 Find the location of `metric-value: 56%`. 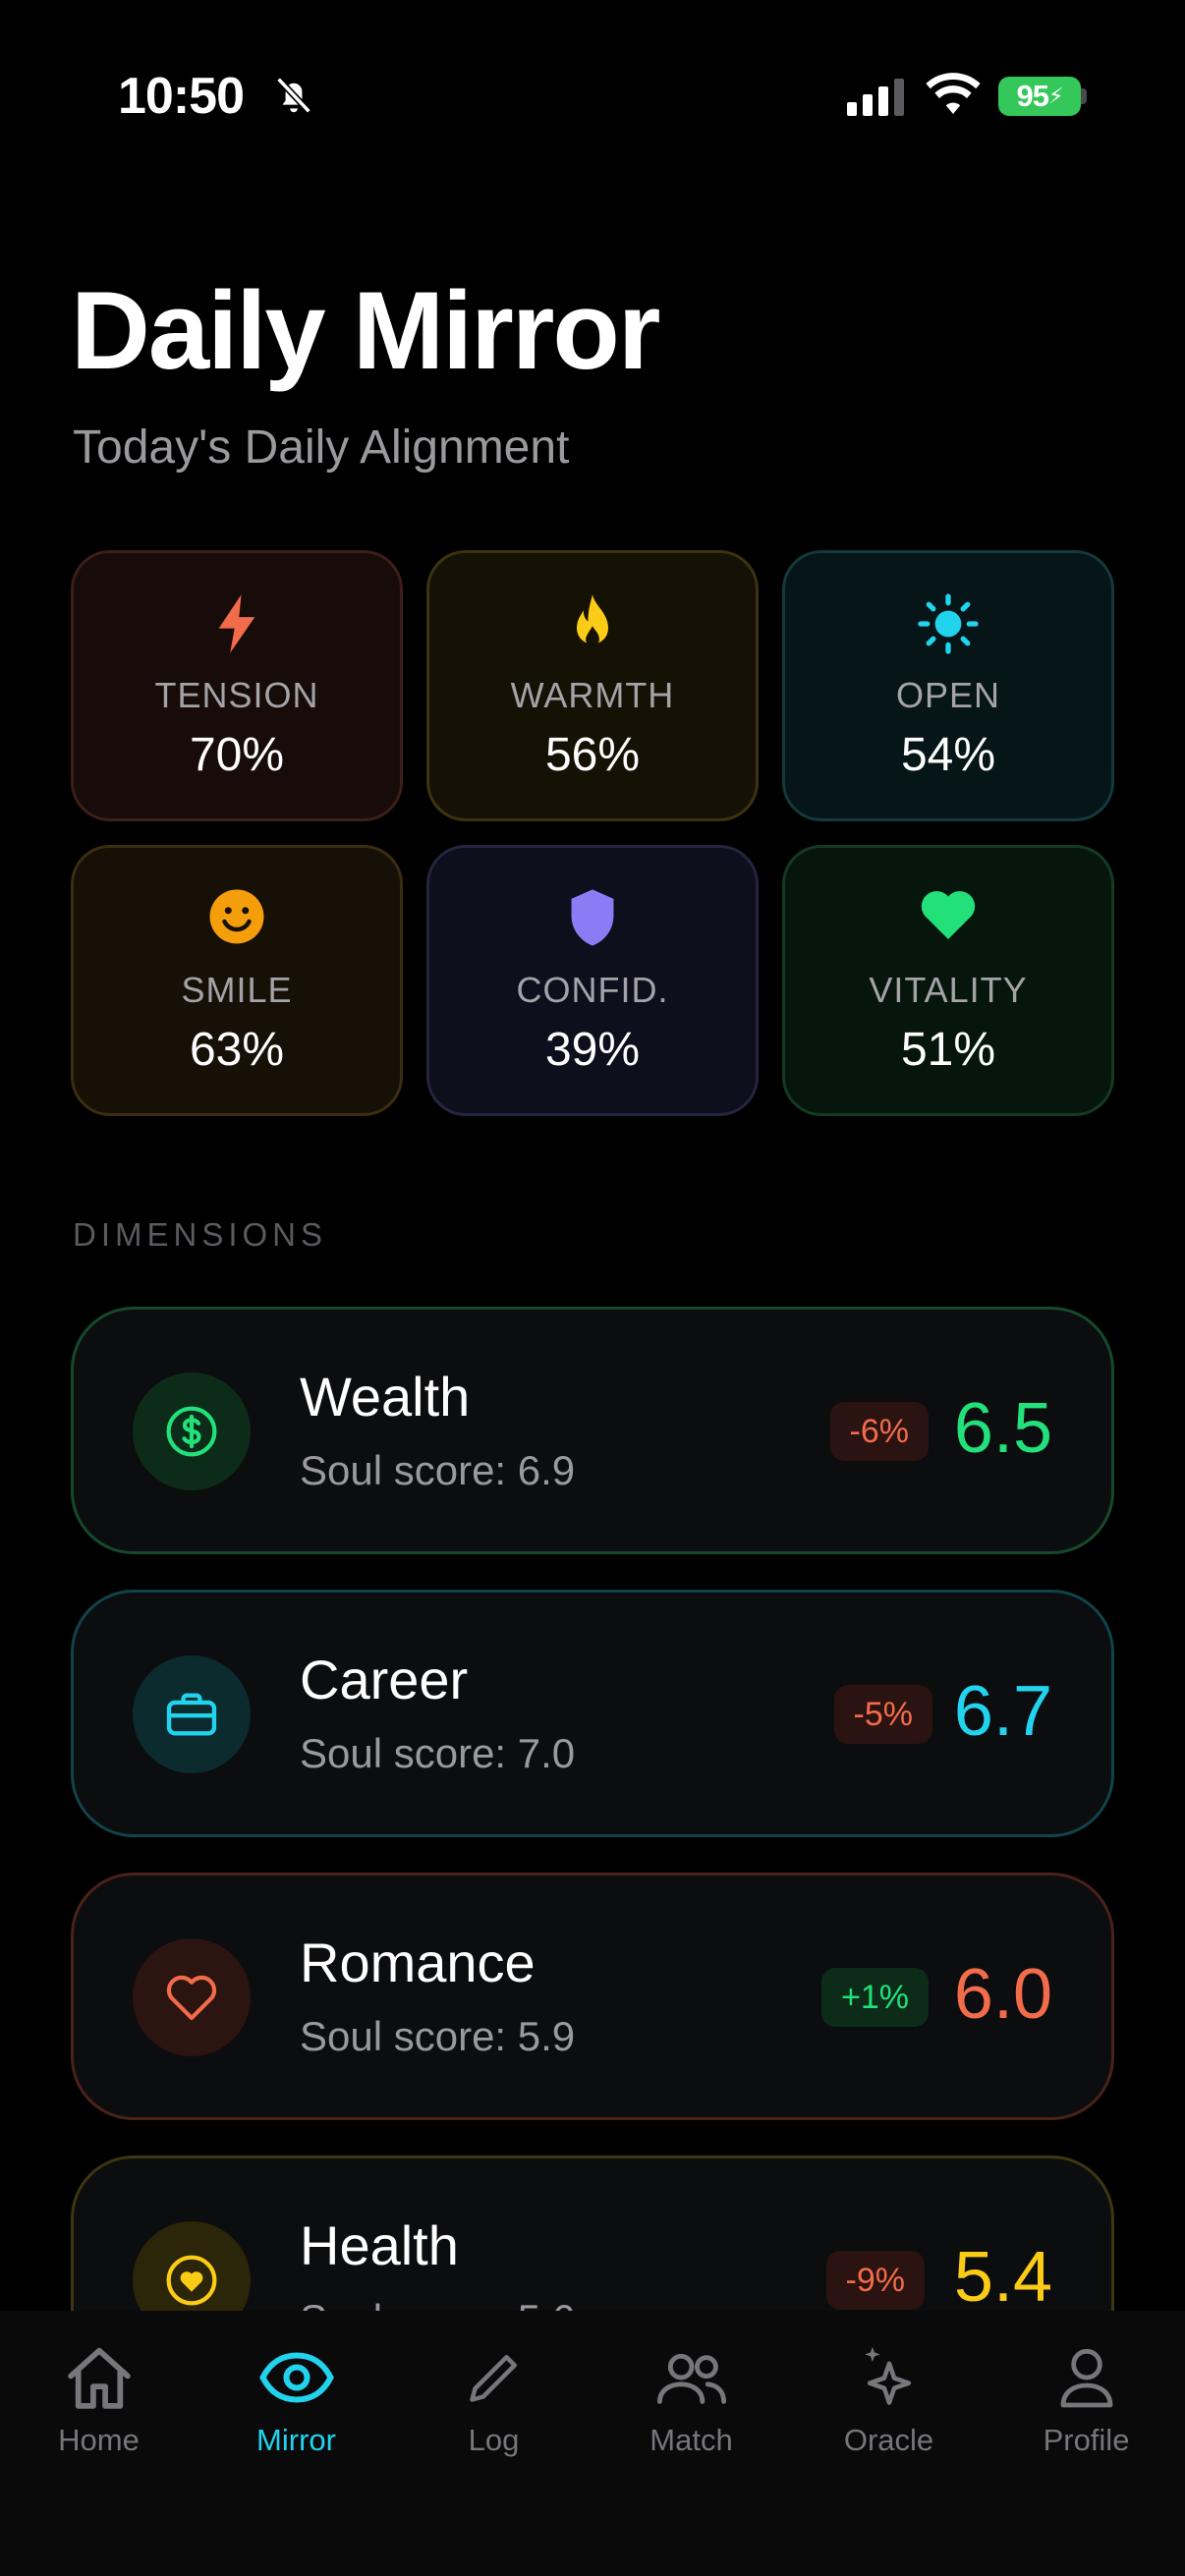

metric-value: 56% is located at coordinates (592, 755).